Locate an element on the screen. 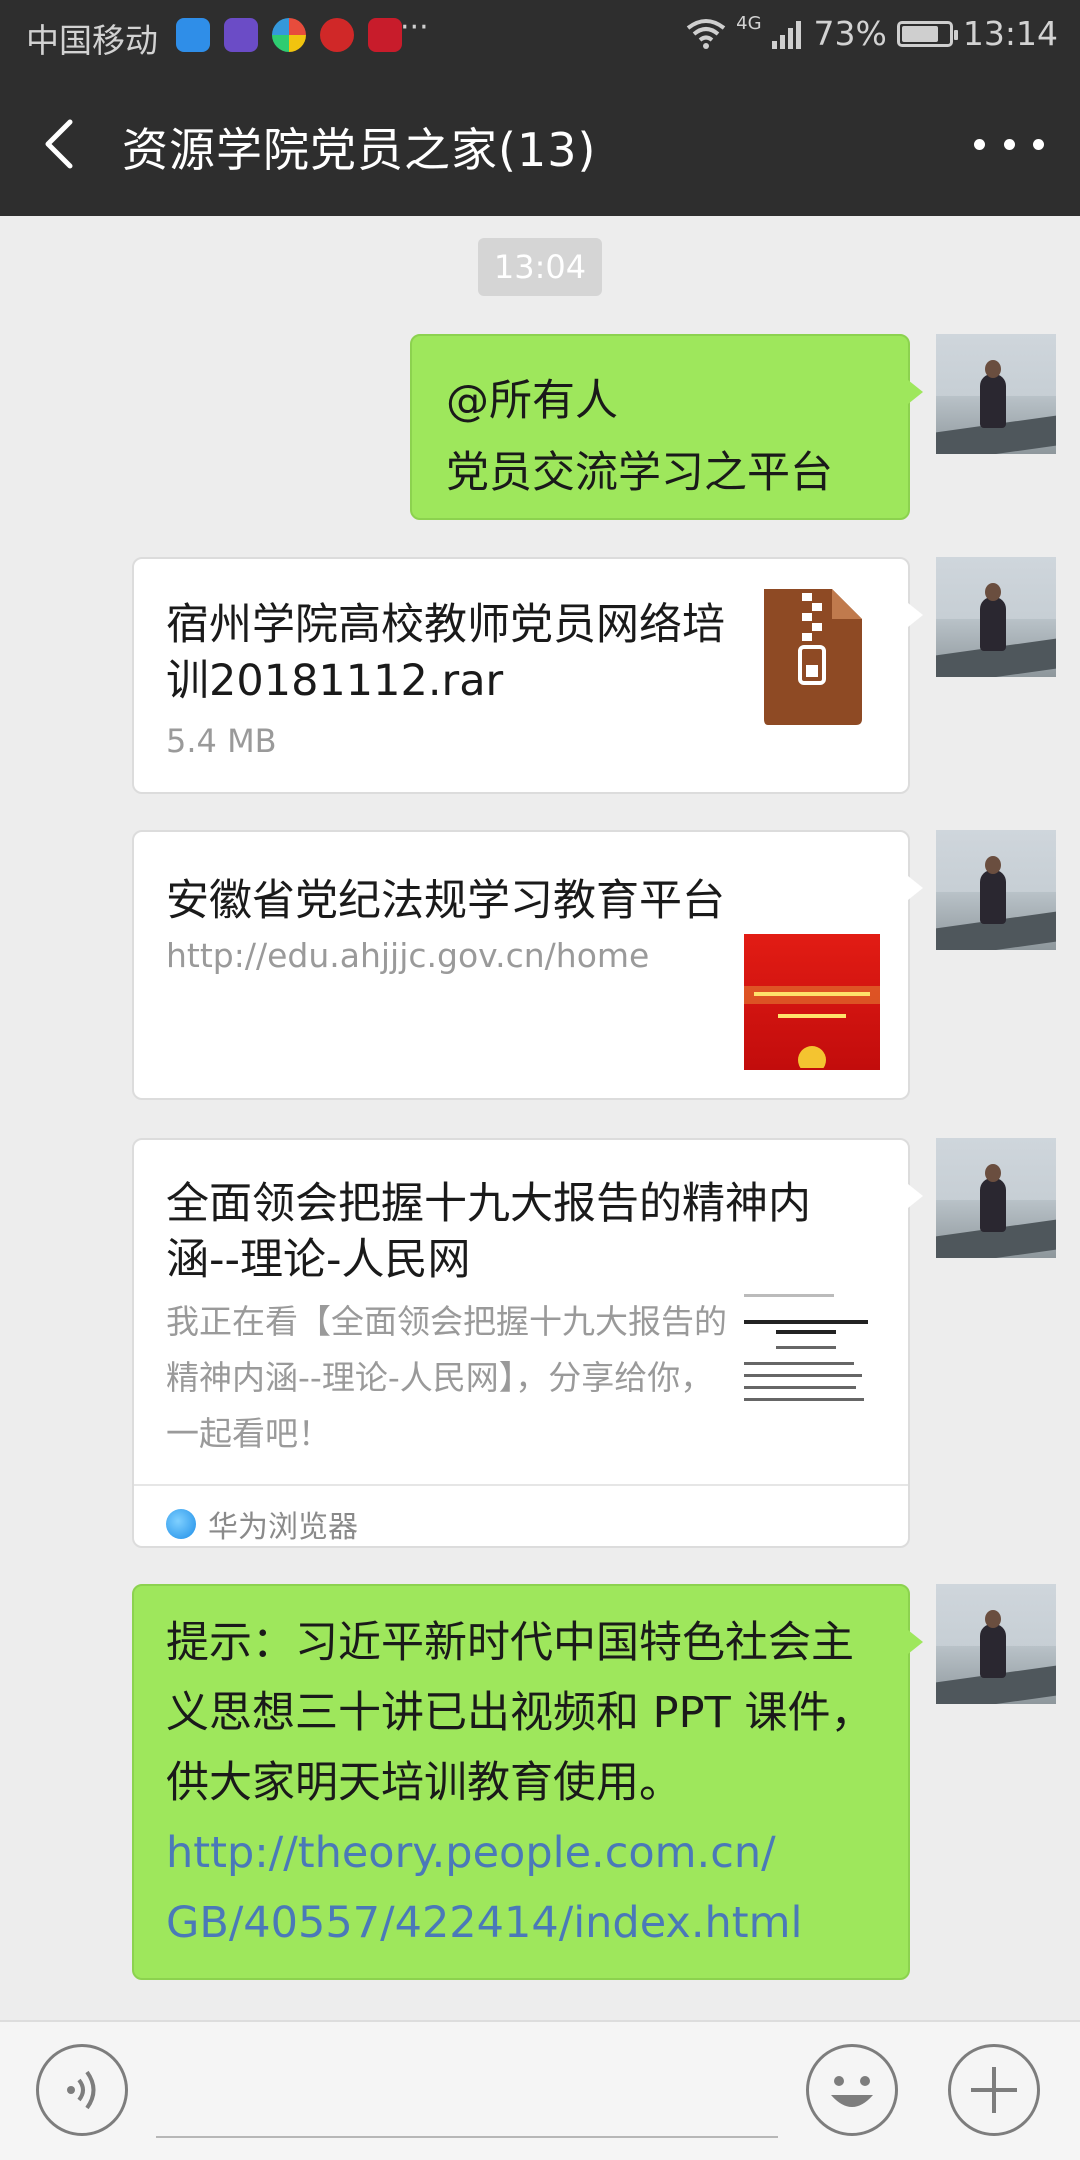 Image resolution: width=1080 pixels, height=2160 pixels. status-right: 4G 73% 13:14 is located at coordinates (872, 33).